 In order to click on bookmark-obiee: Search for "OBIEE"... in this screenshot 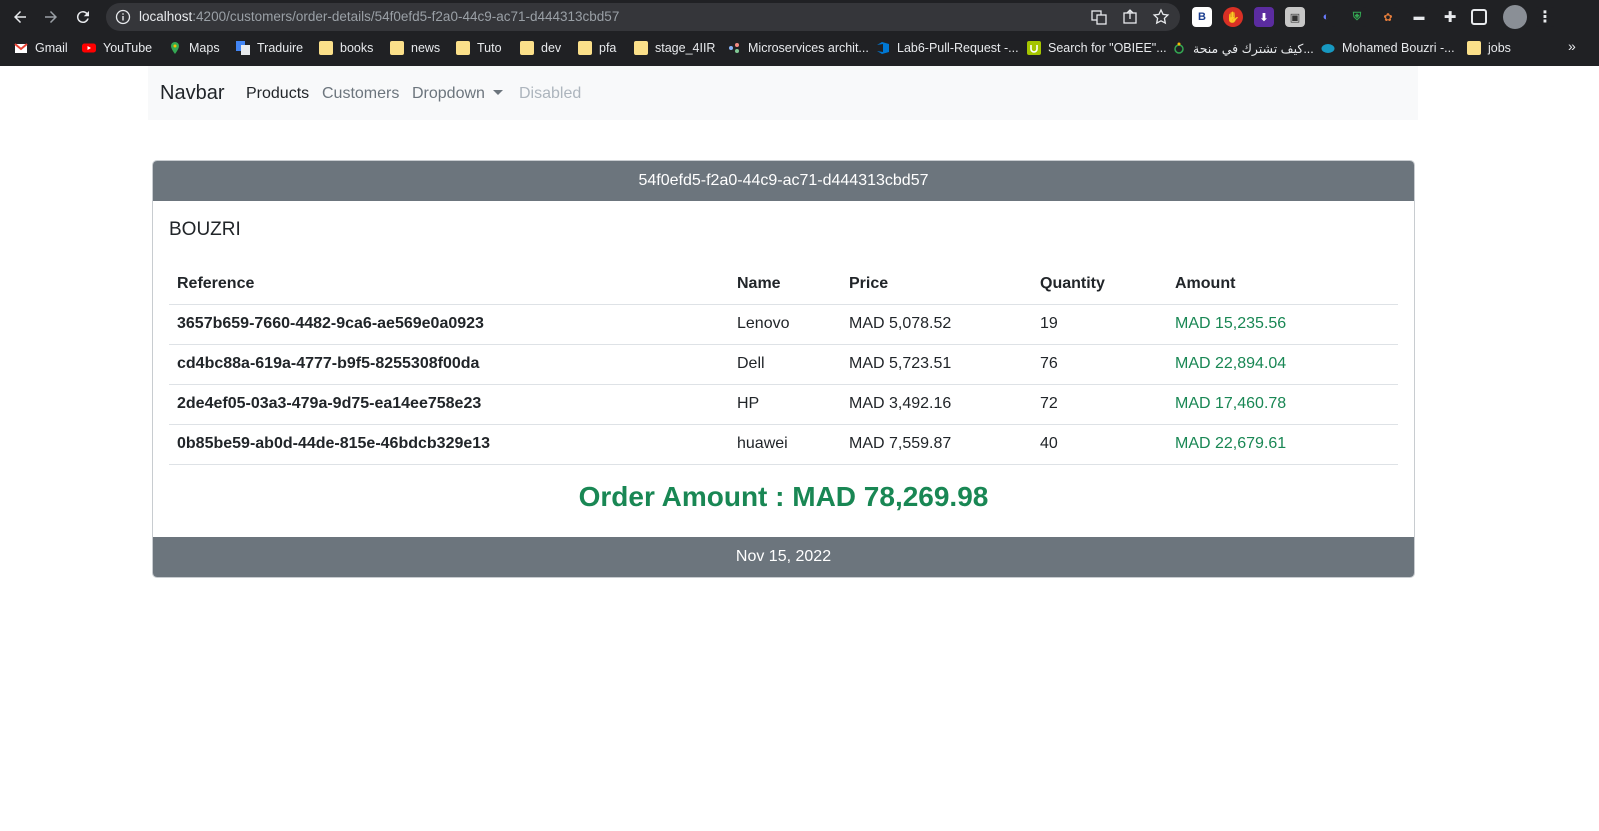, I will do `click(1097, 48)`.